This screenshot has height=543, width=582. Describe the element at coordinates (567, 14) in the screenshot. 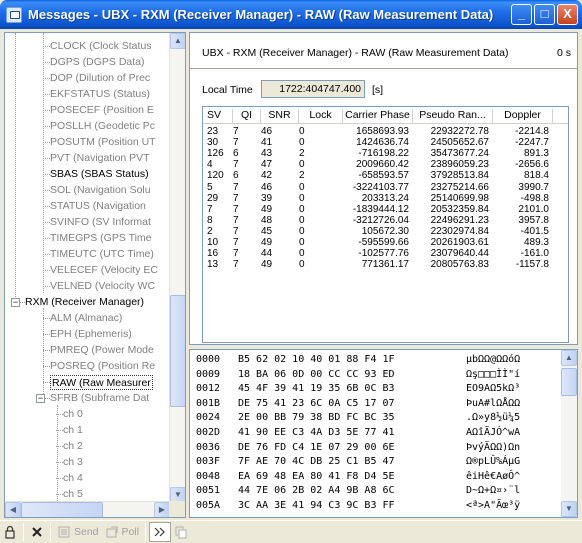

I see `close-button: X` at that location.